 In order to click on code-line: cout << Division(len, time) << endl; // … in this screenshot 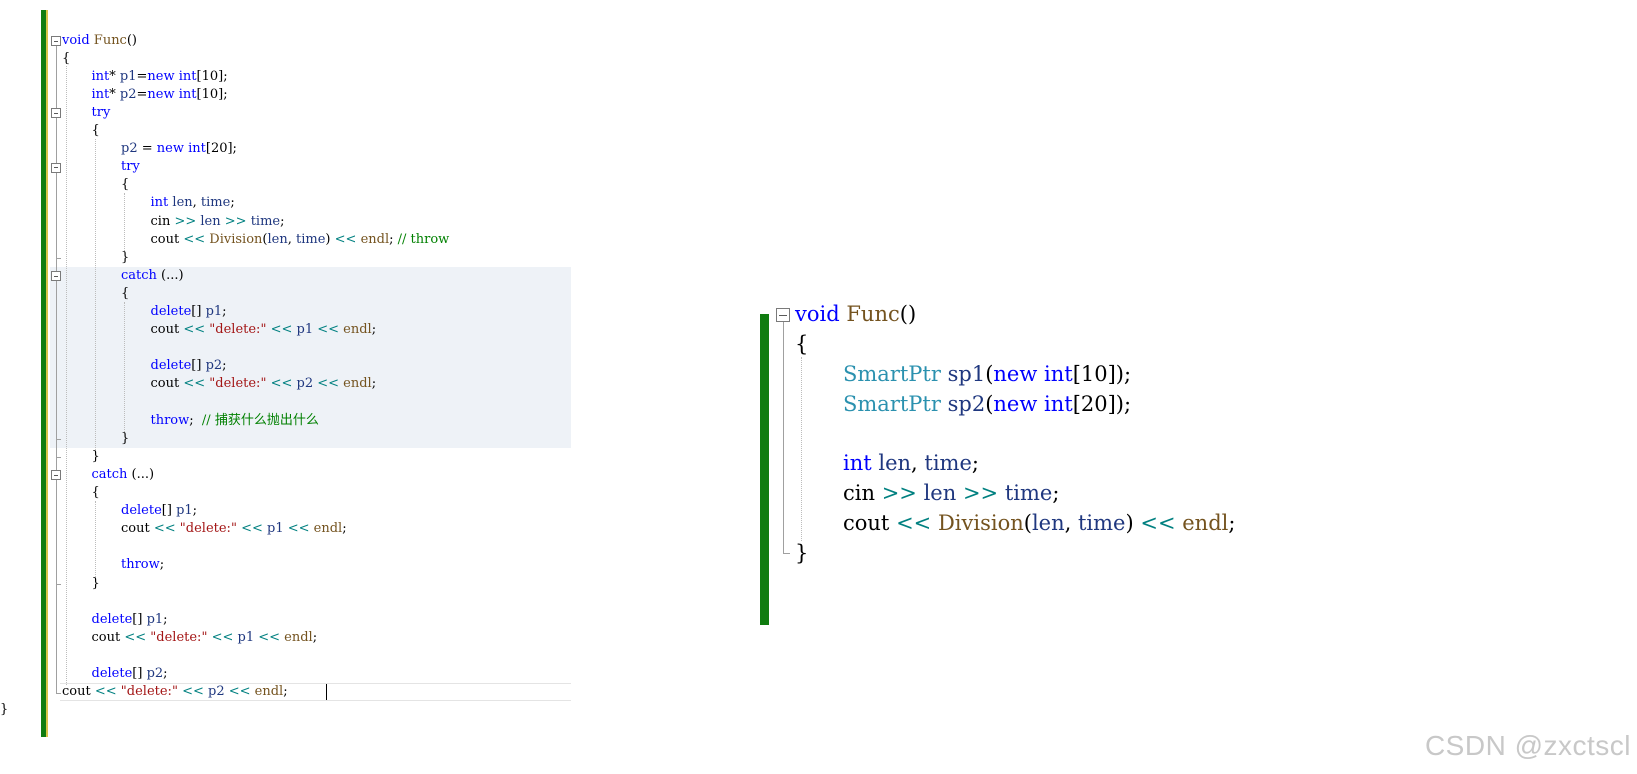, I will do `click(300, 240)`.